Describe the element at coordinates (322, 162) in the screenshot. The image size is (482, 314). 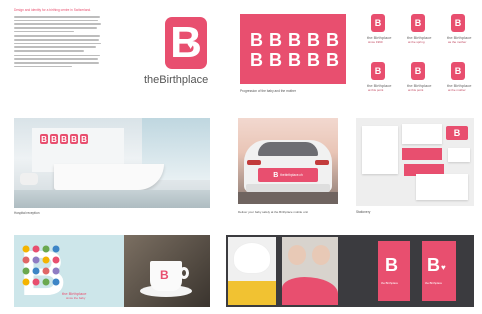
I see `car-tail-light-right` at that location.